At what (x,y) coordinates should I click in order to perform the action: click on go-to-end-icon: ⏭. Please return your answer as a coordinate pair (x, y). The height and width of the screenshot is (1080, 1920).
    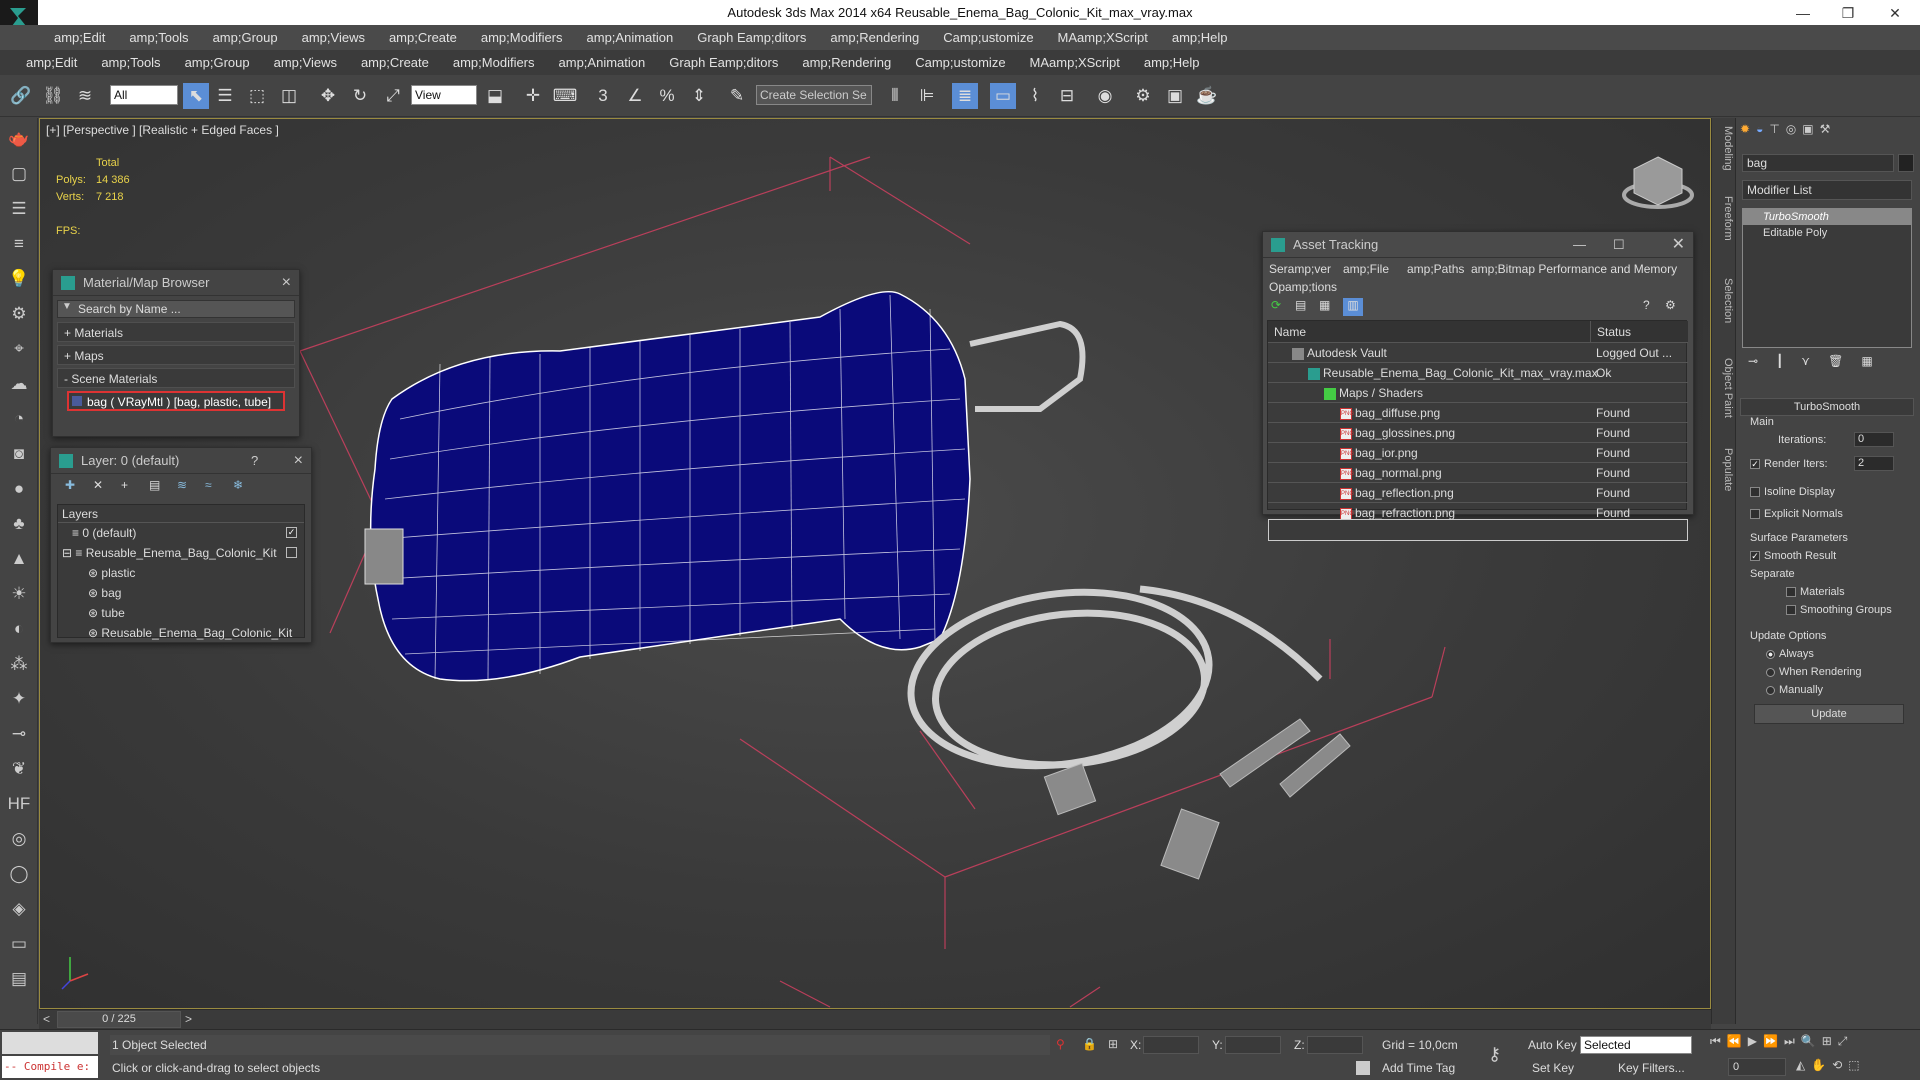
    Looking at the image, I should click on (1789, 1044).